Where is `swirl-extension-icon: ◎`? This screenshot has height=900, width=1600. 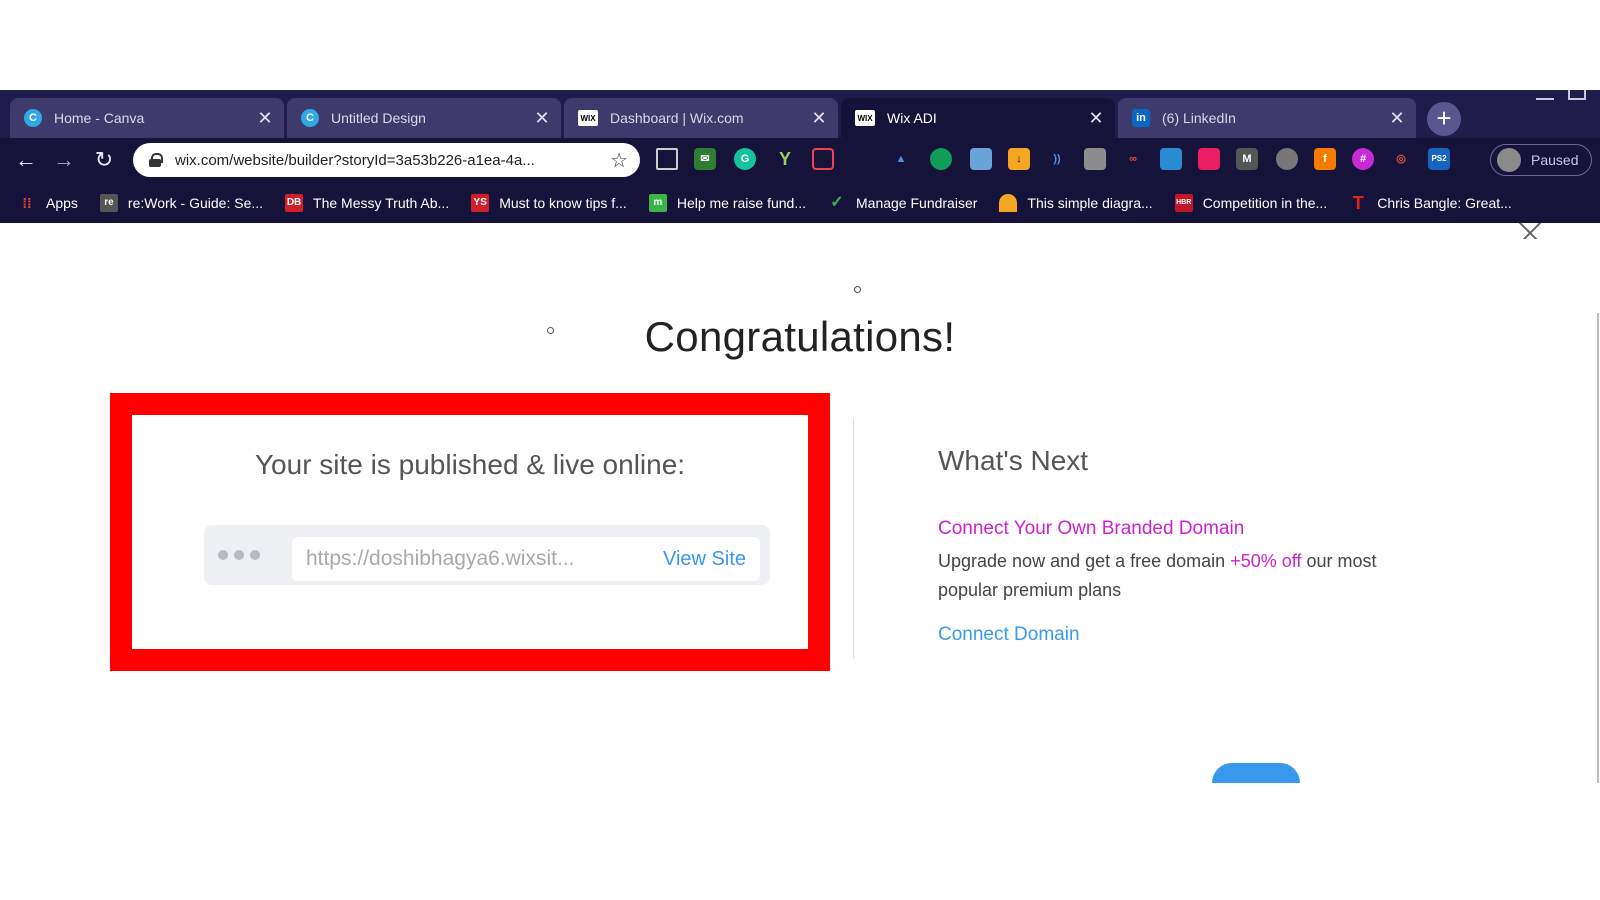
swirl-extension-icon: ◎ is located at coordinates (1401, 159).